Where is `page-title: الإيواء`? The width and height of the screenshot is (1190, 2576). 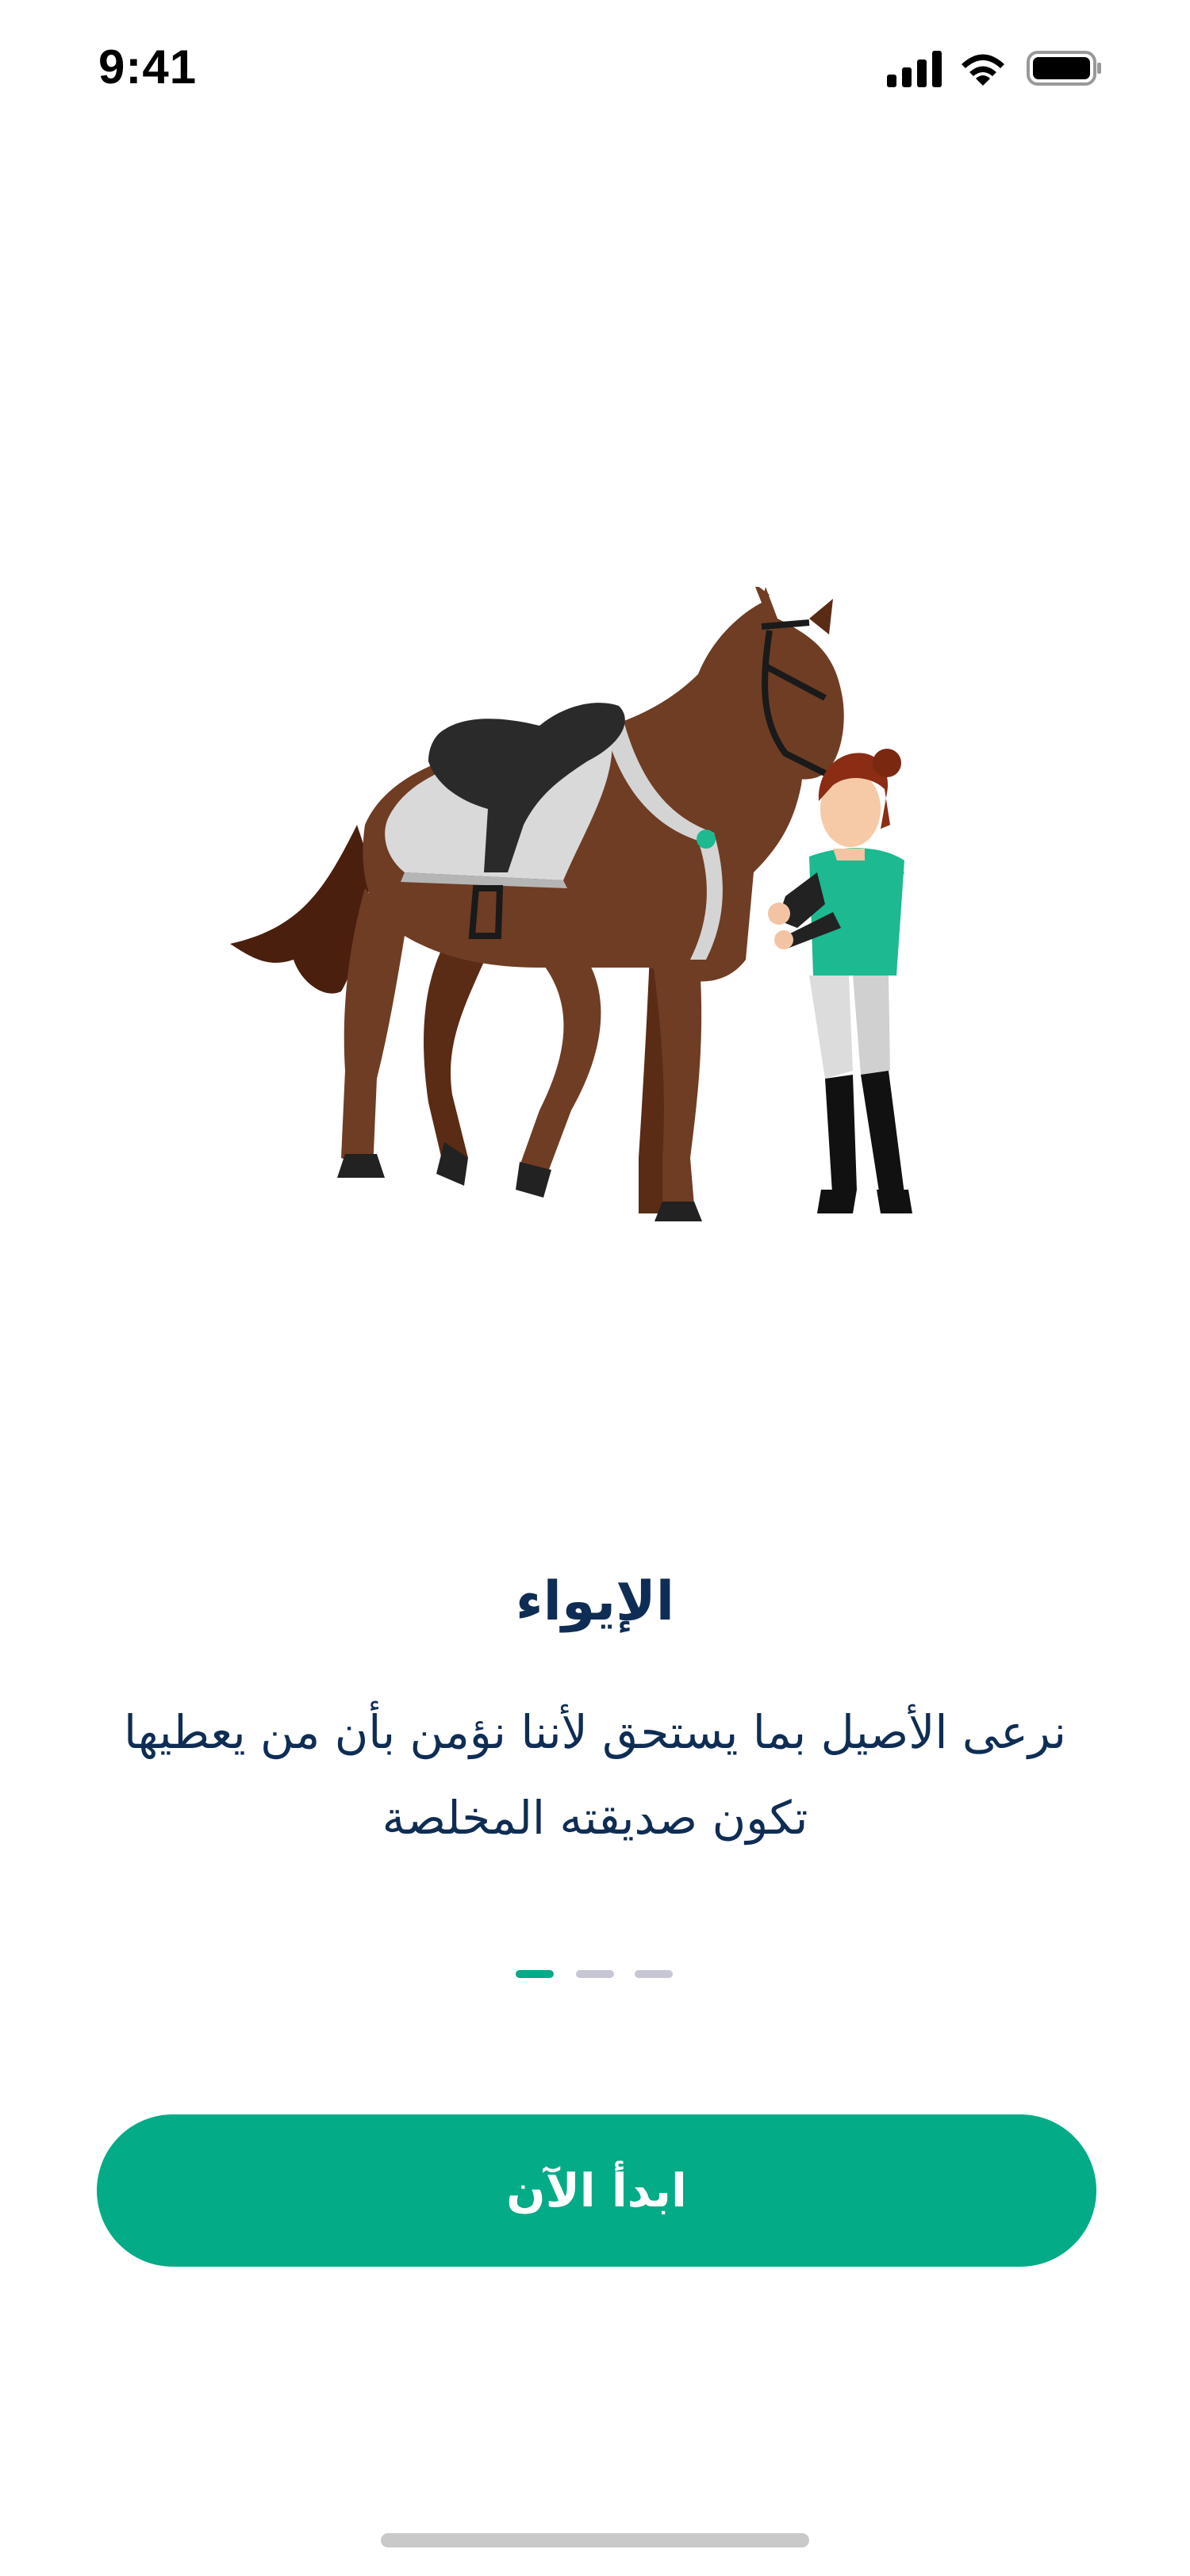
page-title: الإيواء is located at coordinates (595, 1602).